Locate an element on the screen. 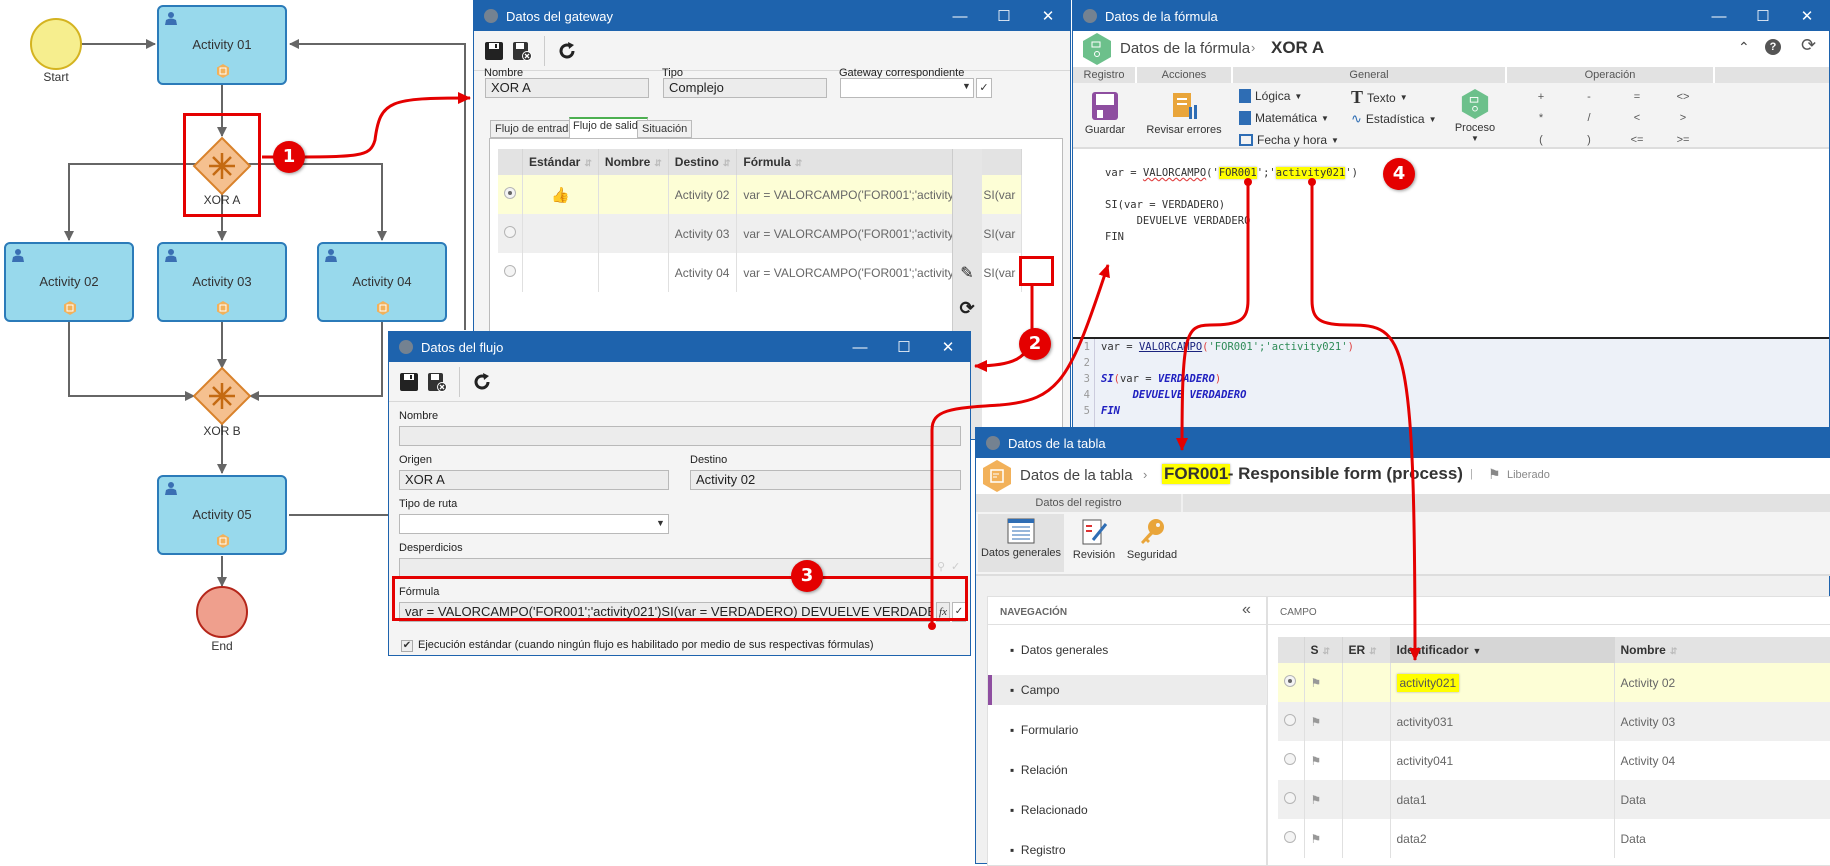  help-icon: ? is located at coordinates (1773, 47).